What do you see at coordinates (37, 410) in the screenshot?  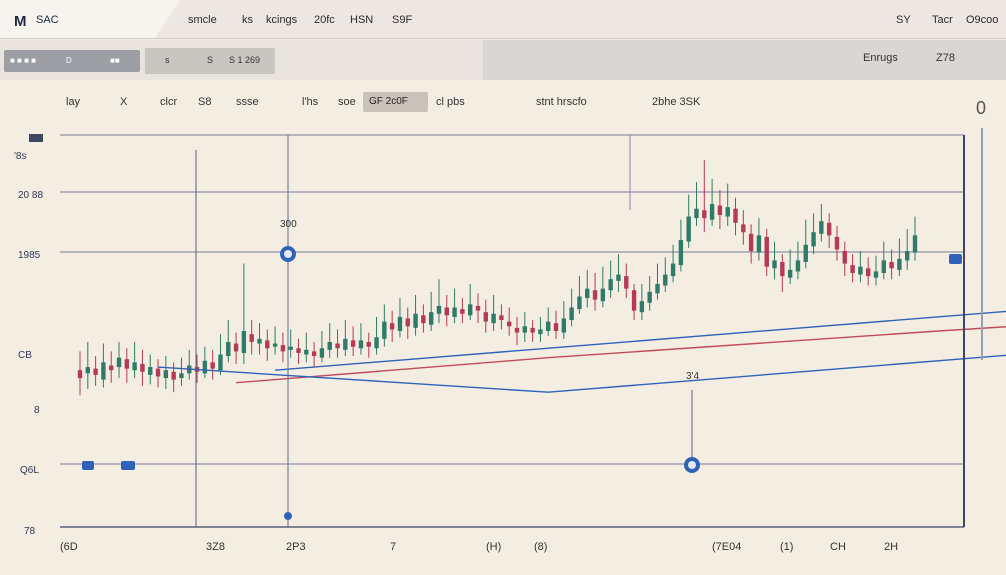 I see `y-axis-label: 8` at bounding box center [37, 410].